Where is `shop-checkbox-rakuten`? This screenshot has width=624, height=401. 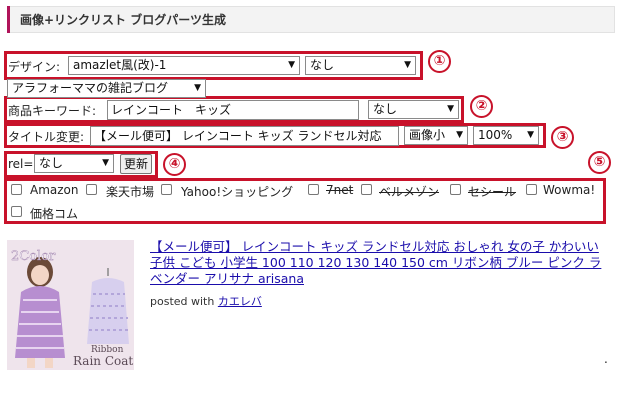 shop-checkbox-rakuten is located at coordinates (91, 189).